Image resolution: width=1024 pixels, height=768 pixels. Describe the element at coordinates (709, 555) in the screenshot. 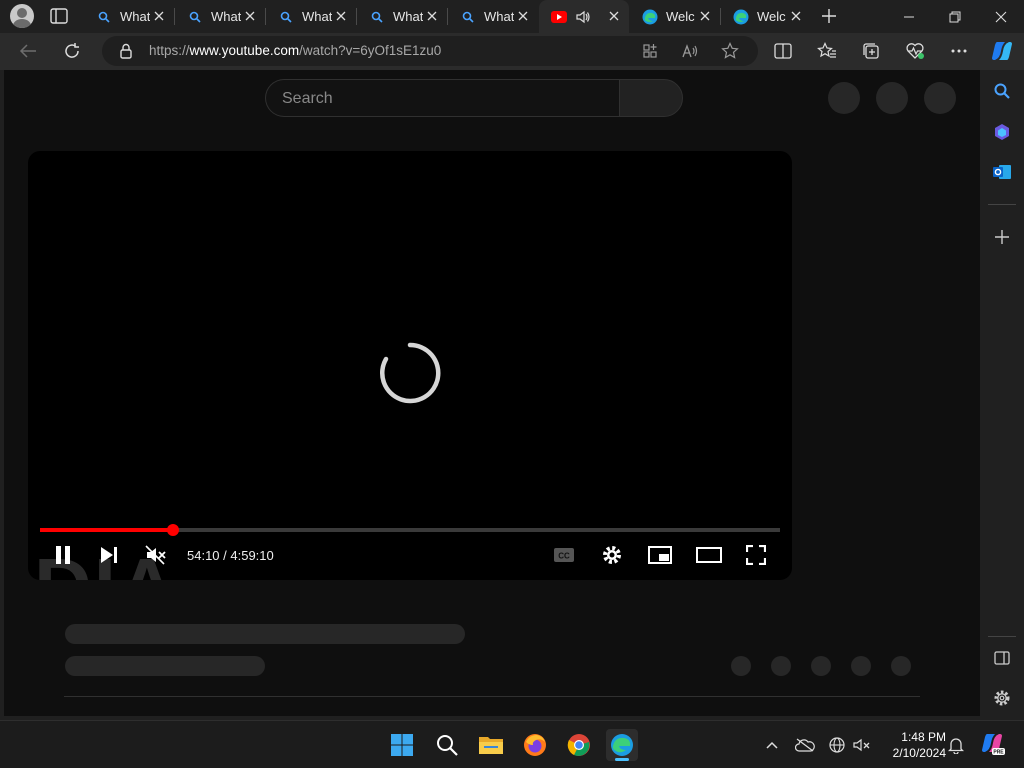

I see `theater-mode-button` at that location.